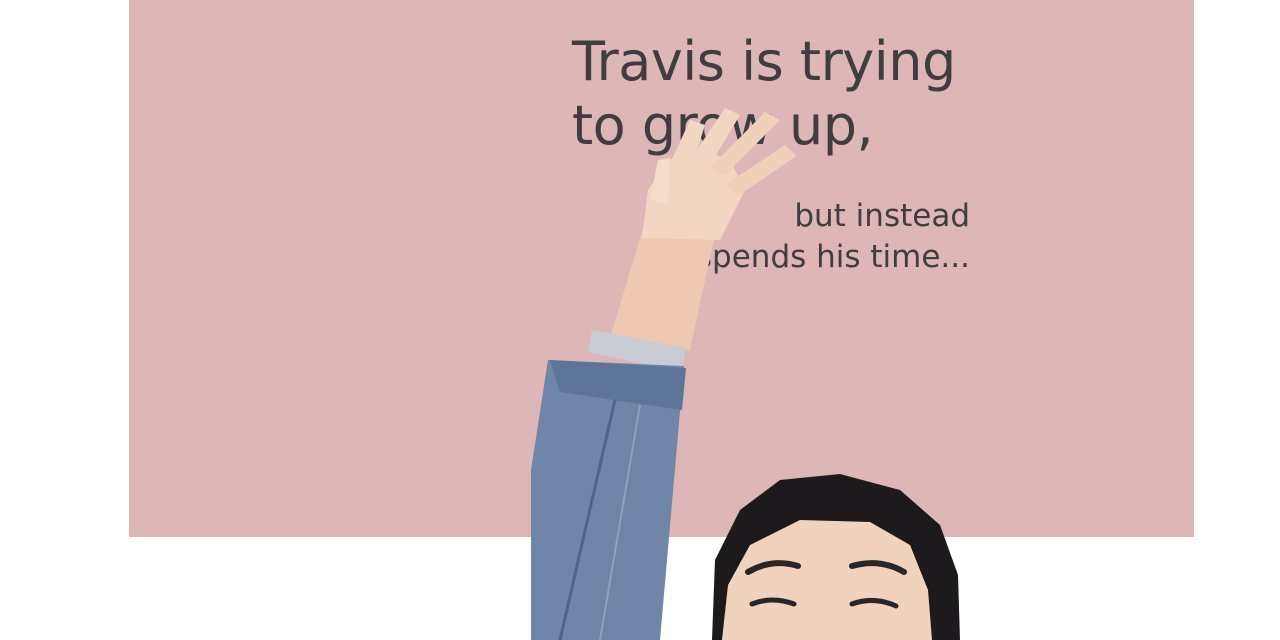  What do you see at coordinates (764, 61) in the screenshot?
I see `hero-headline-line-1: Travis is trying` at bounding box center [764, 61].